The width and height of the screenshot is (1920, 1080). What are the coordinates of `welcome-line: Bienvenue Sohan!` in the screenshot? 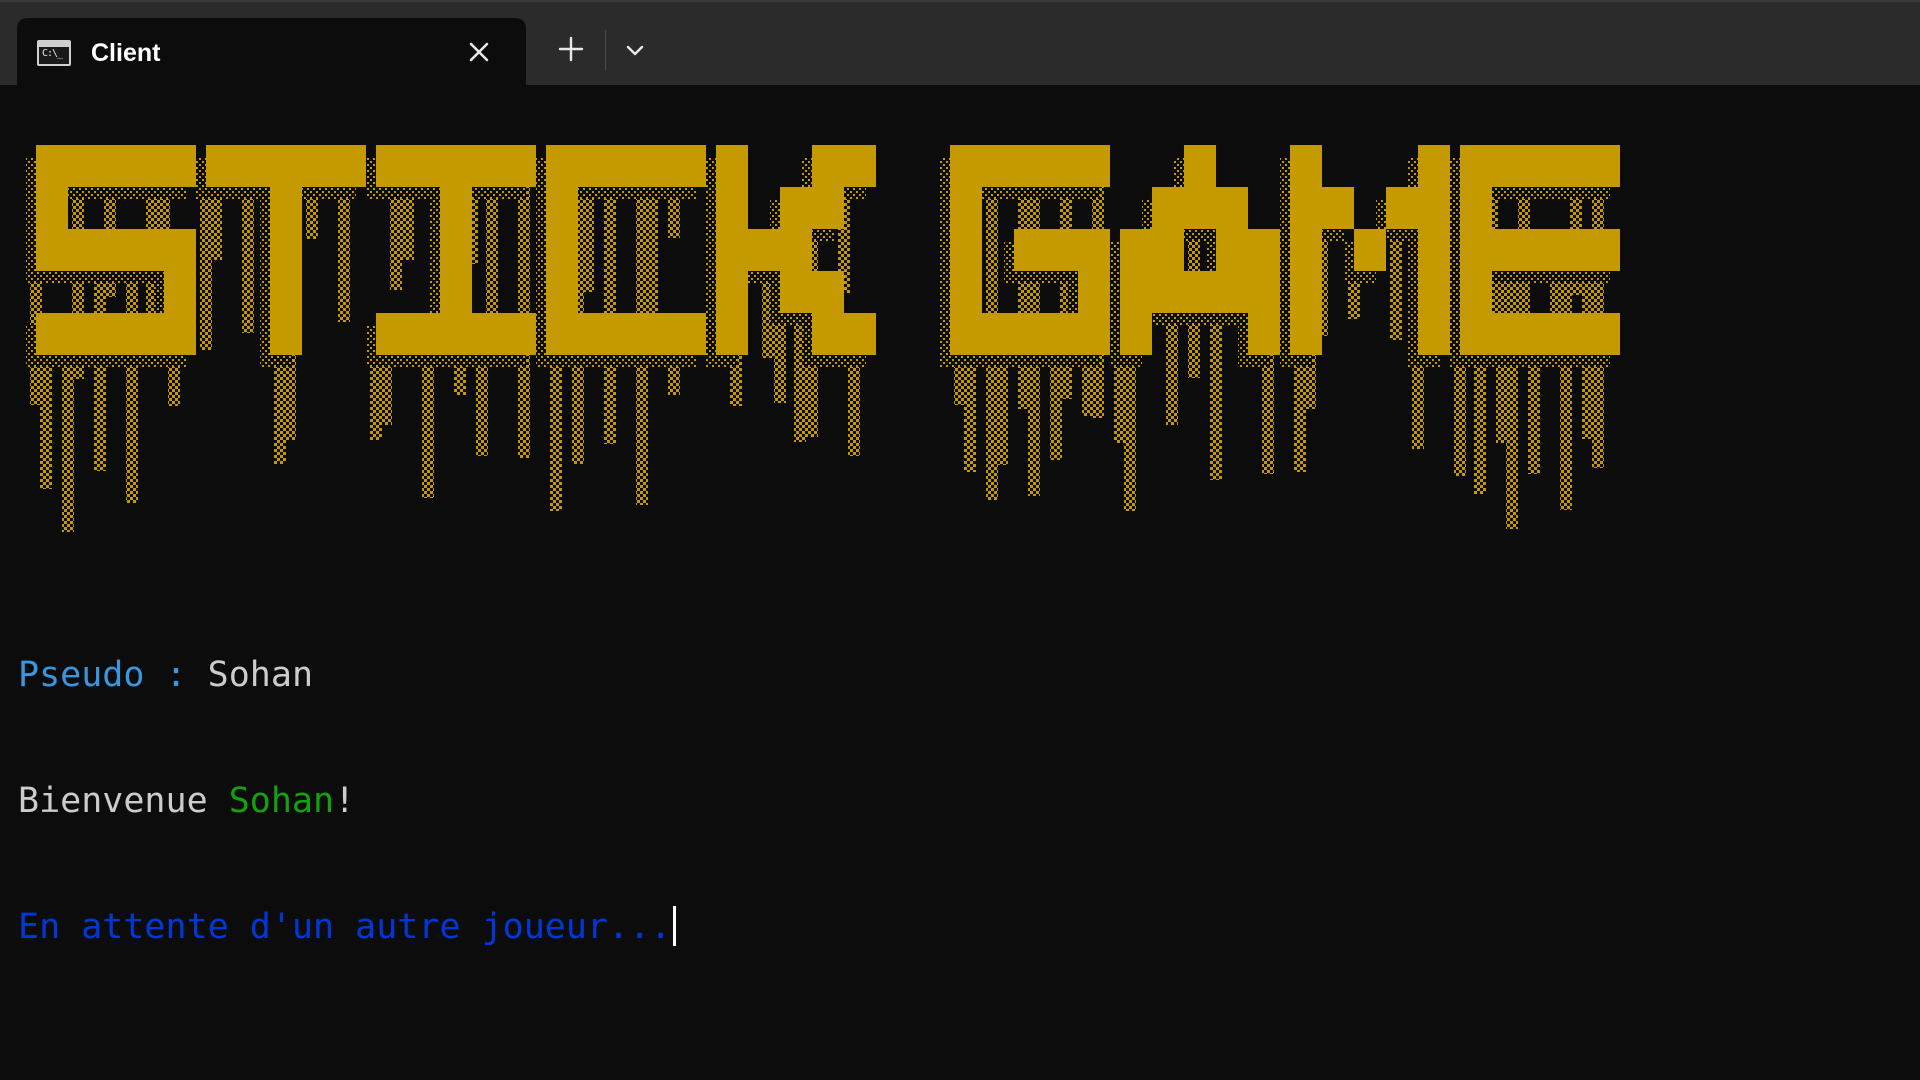 It's located at (347, 801).